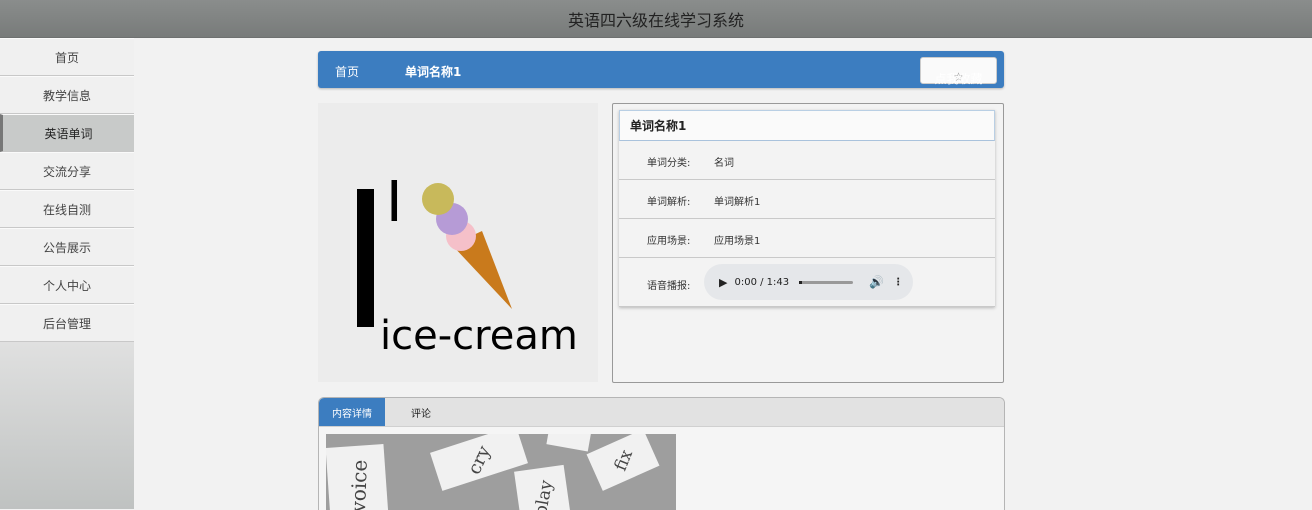 This screenshot has width=1312, height=510. Describe the element at coordinates (826, 282) in the screenshot. I see `audio-progress-bar` at that location.